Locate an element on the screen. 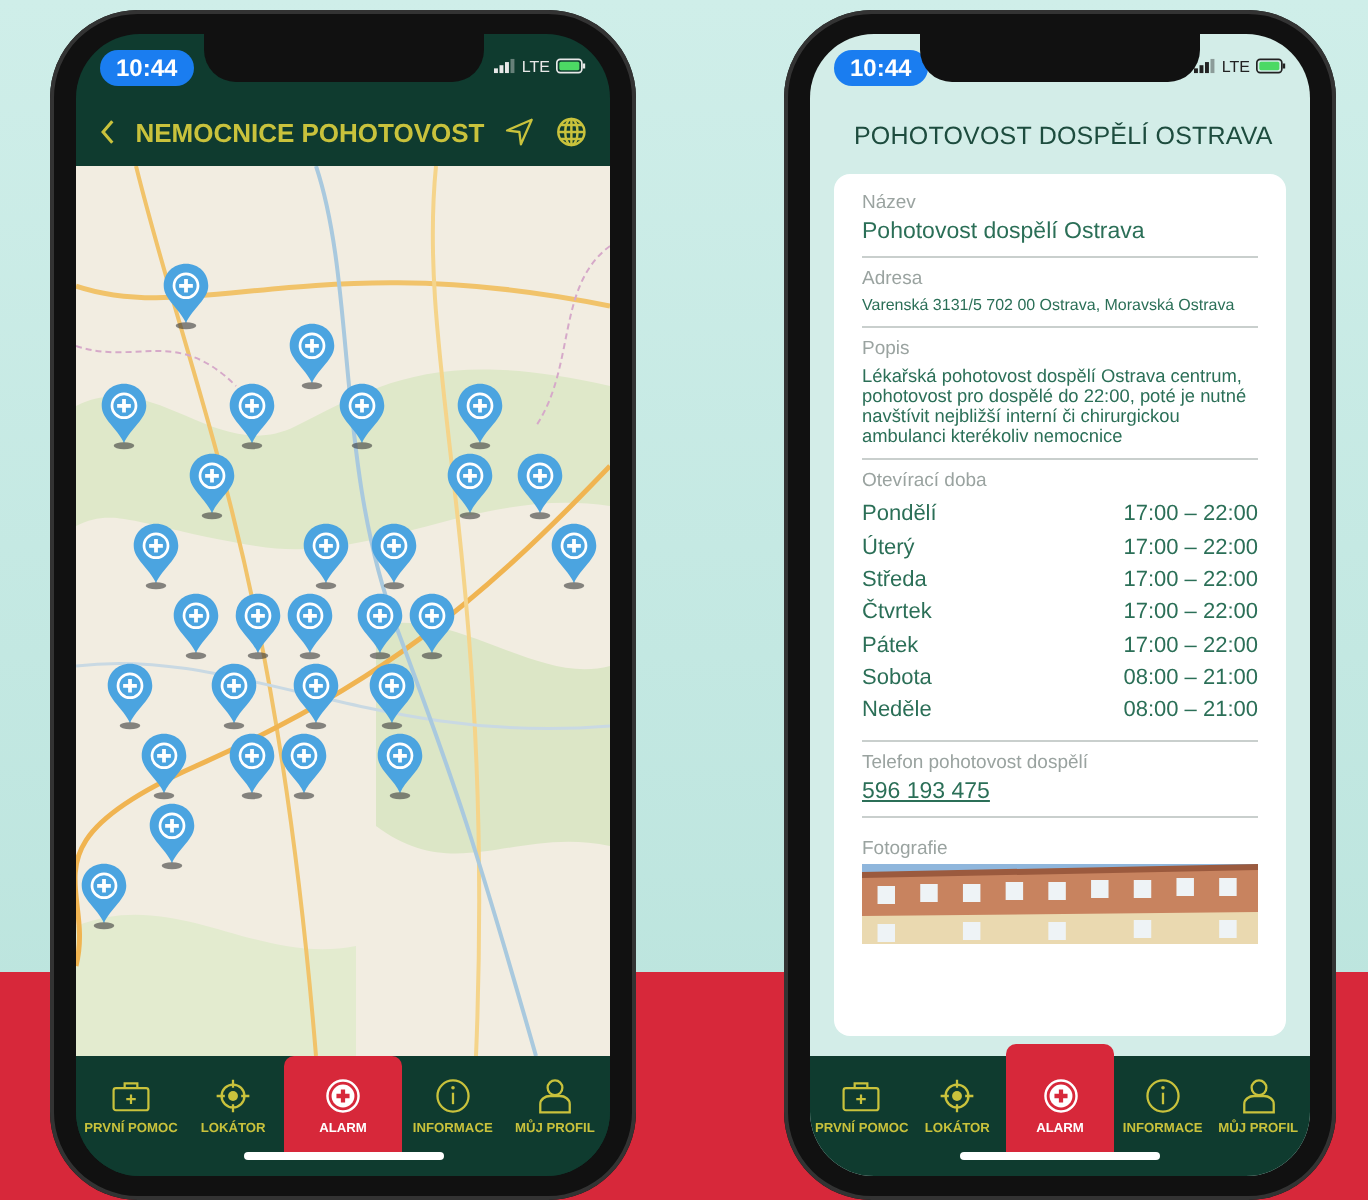 The image size is (1368, 1200). field-label: Popis is located at coordinates (887, 349).